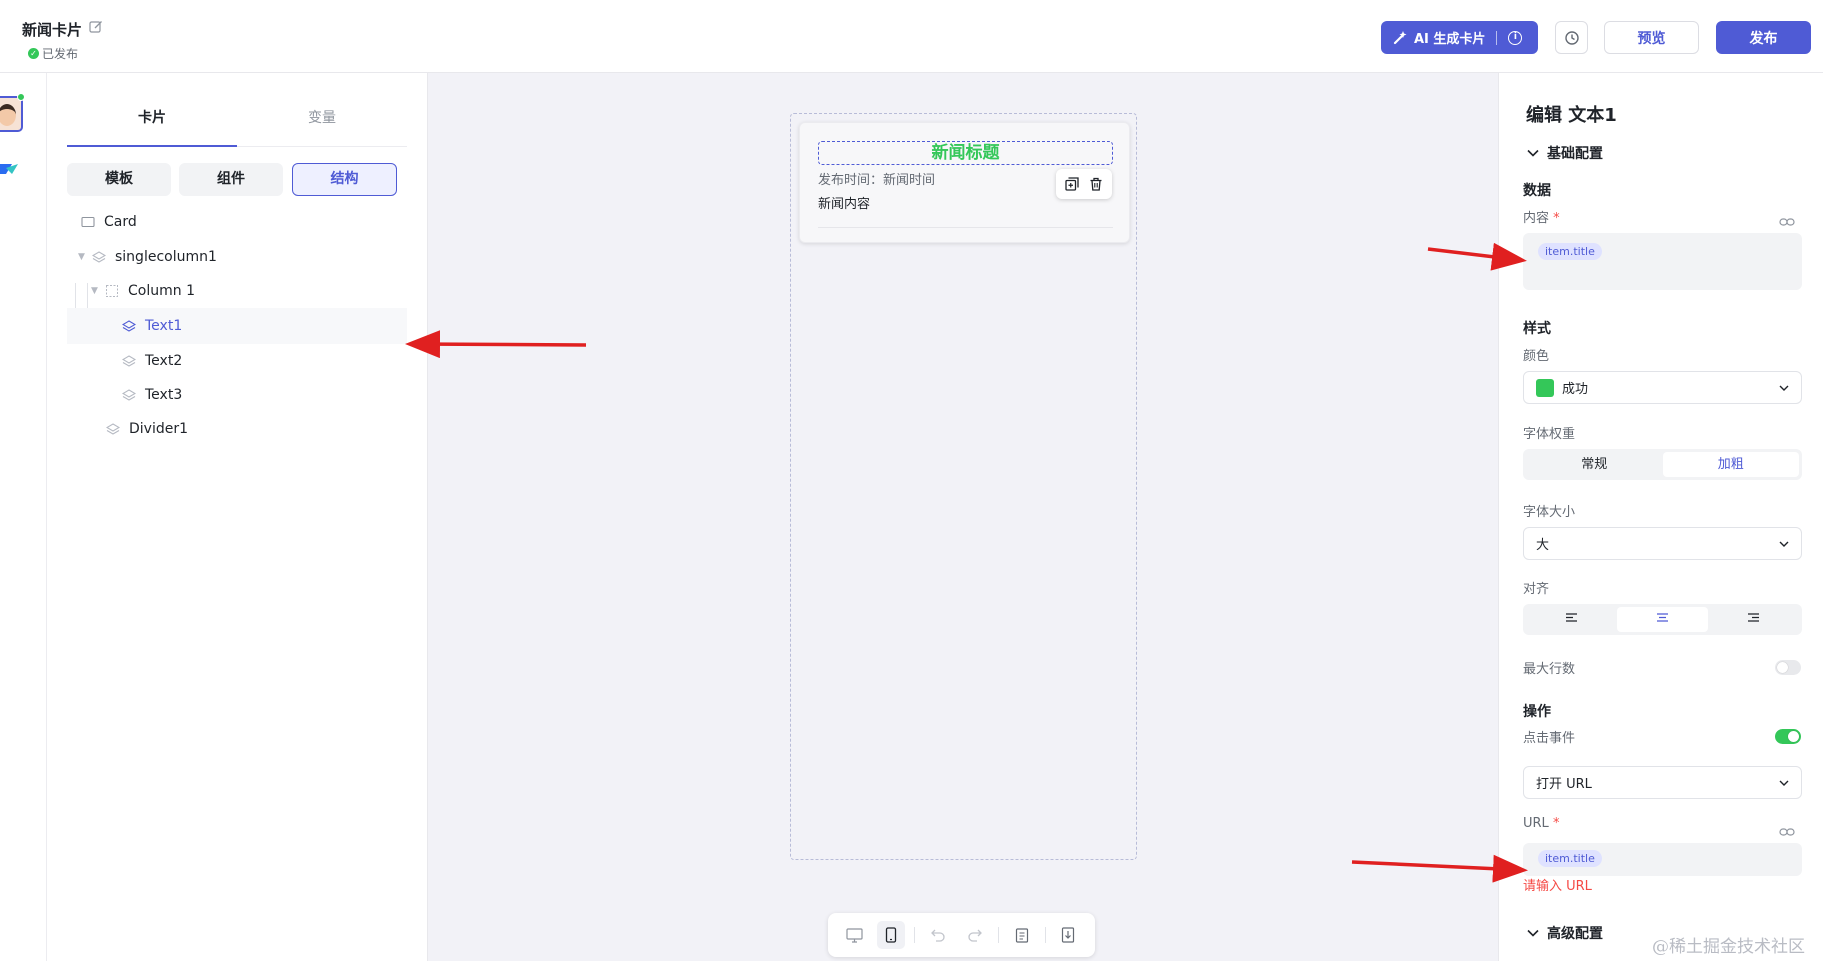  What do you see at coordinates (1662, 543) in the screenshot?
I see `font-size-select: 大` at bounding box center [1662, 543].